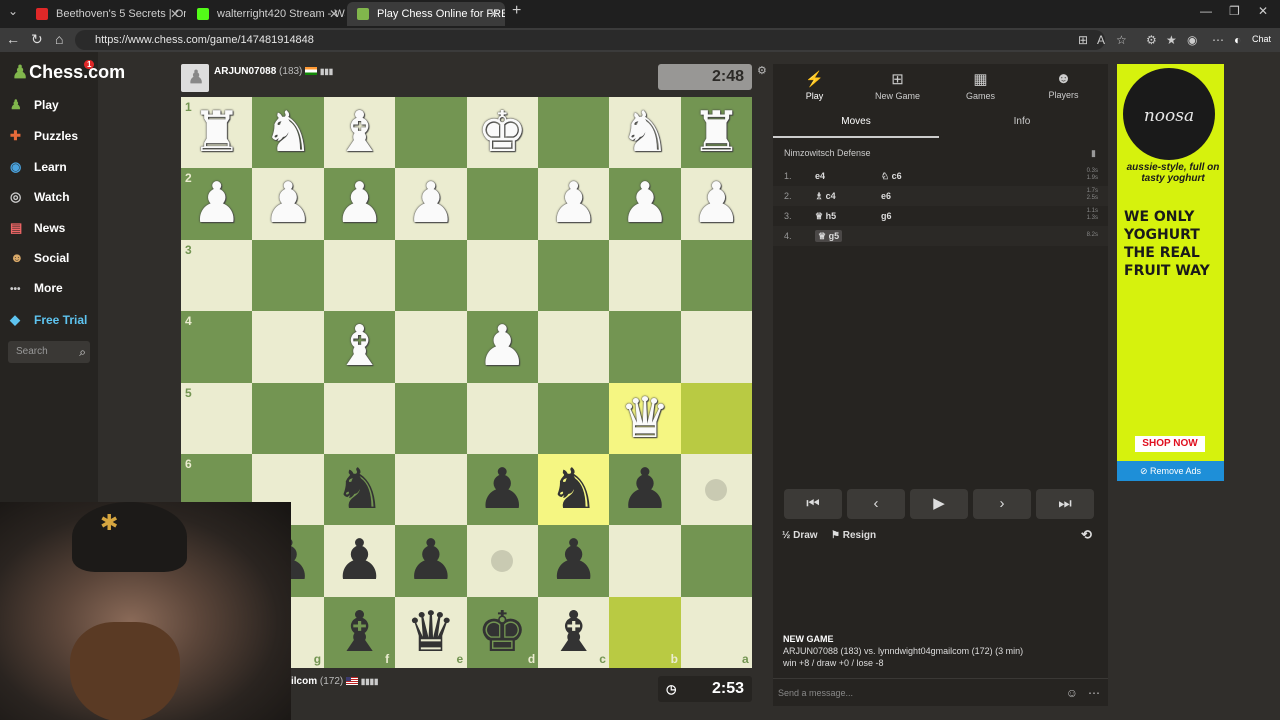 The image size is (1280, 720). Describe the element at coordinates (897, 85) in the screenshot. I see `tab-new-game: ⊞ New Game` at that location.